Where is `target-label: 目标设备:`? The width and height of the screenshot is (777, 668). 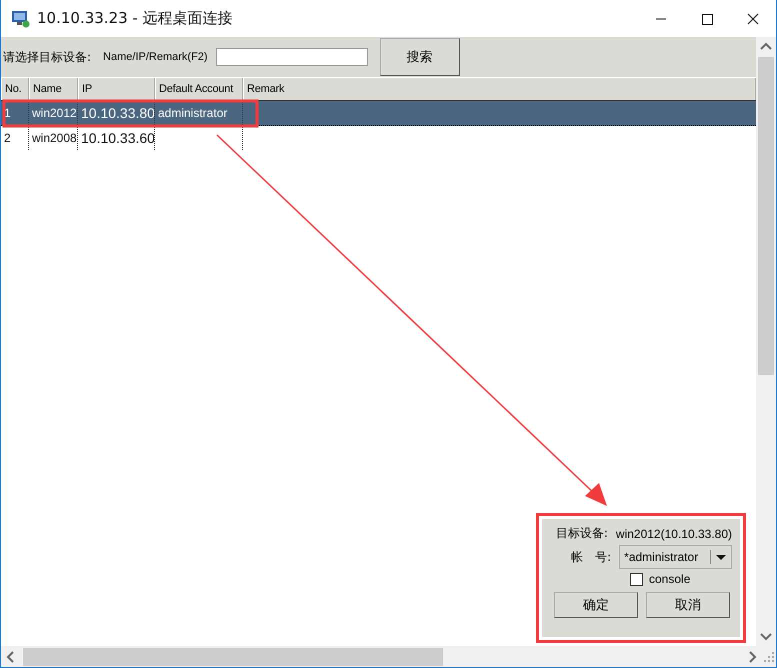
target-label: 目标设备: is located at coordinates (581, 533).